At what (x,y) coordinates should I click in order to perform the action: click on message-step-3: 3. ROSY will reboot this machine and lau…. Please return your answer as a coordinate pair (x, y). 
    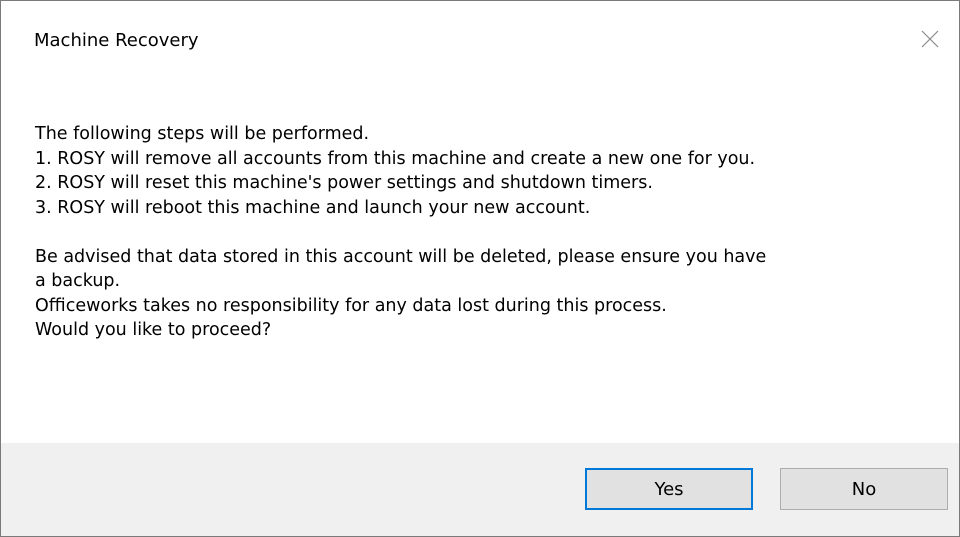
    Looking at the image, I should click on (313, 207).